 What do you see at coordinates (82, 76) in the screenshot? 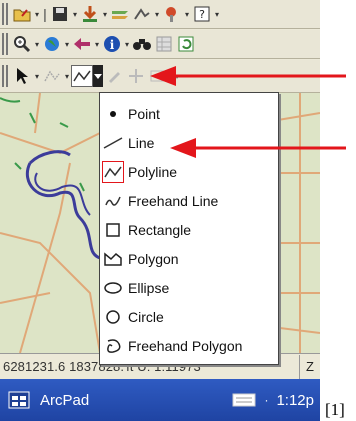
I see `polyline-tool-icon` at bounding box center [82, 76].